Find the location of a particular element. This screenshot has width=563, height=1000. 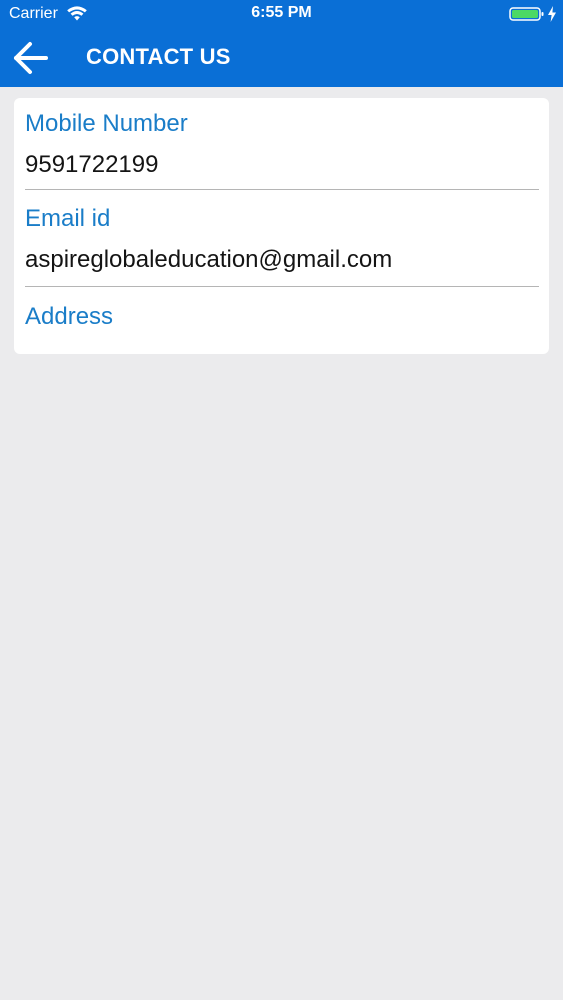

status-time: 6:55 PM is located at coordinates (281, 12).